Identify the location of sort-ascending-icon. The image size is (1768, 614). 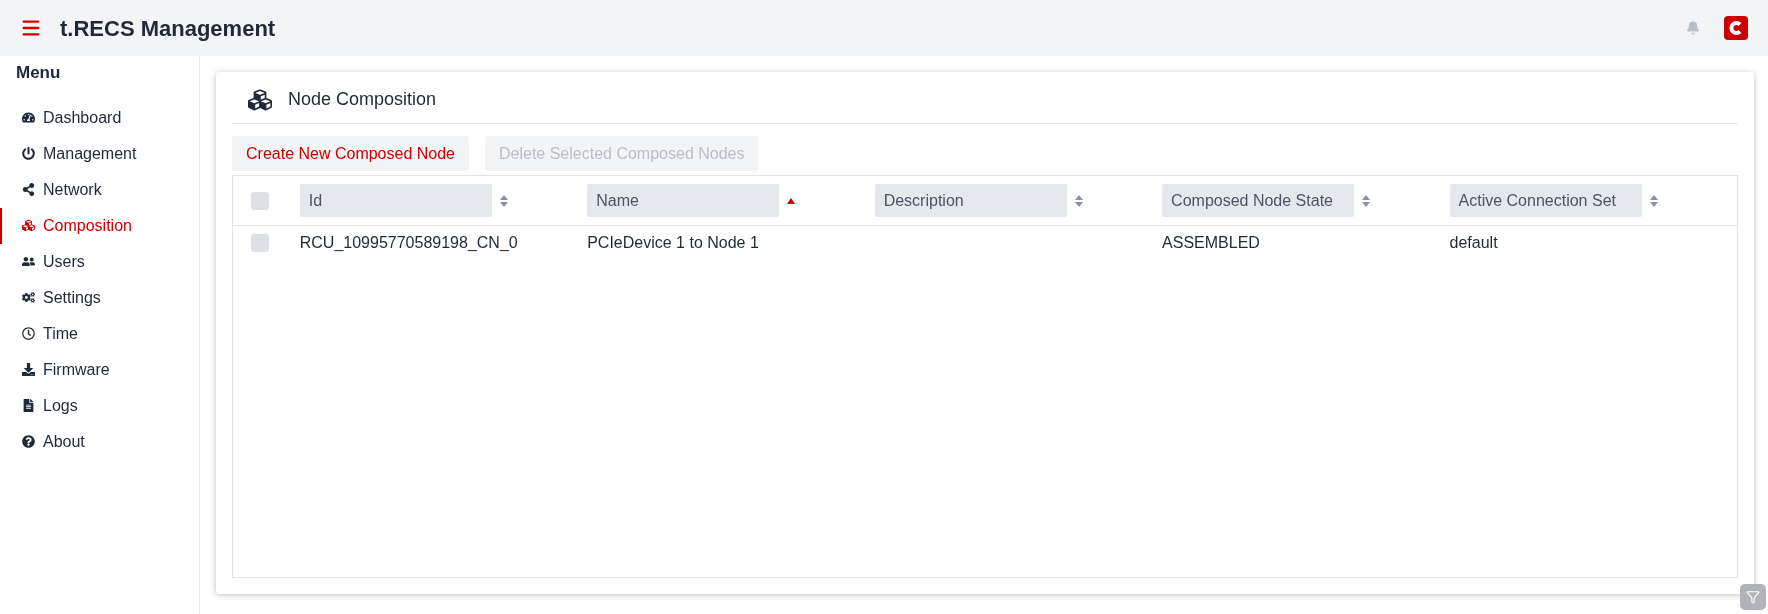
(791, 200).